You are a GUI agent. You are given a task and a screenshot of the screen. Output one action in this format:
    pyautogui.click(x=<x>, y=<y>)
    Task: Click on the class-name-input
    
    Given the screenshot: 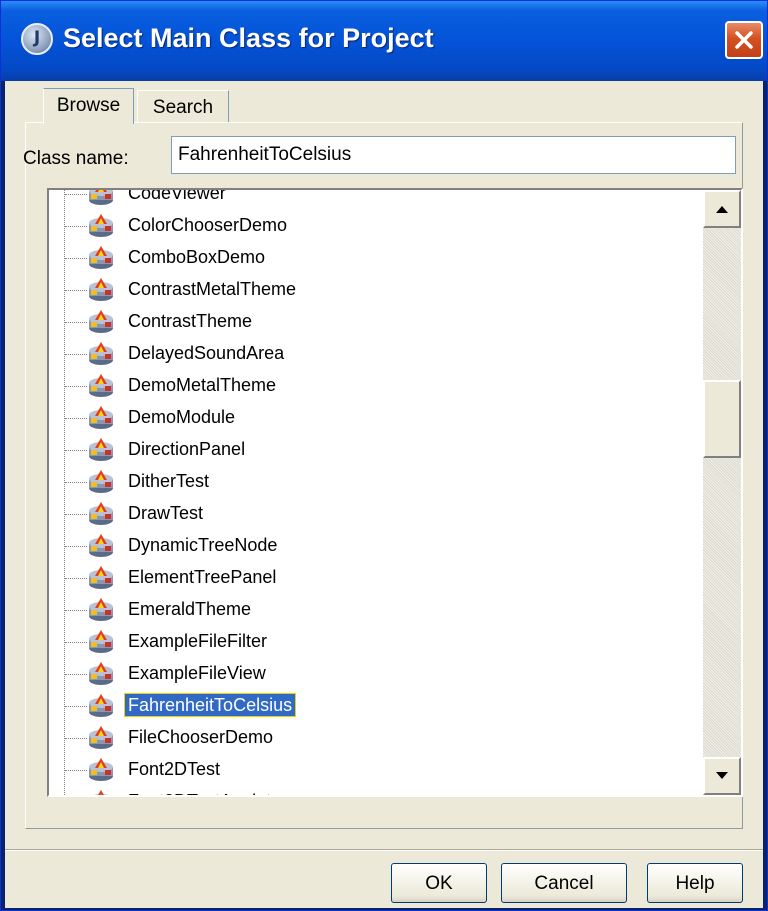 What is the action you would take?
    pyautogui.click(x=453, y=155)
    